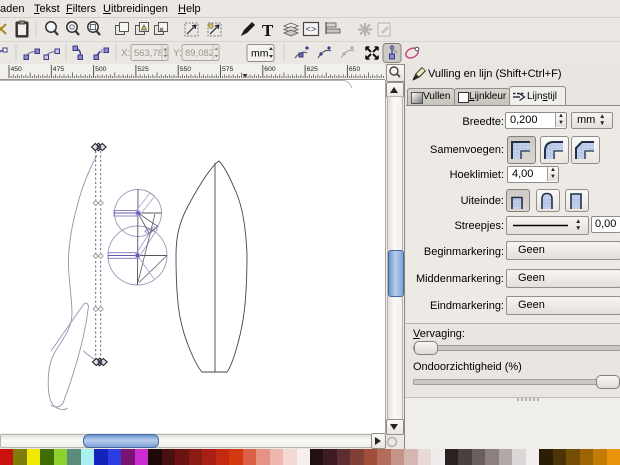  I want to click on svg-text: 650, so click(355, 69).